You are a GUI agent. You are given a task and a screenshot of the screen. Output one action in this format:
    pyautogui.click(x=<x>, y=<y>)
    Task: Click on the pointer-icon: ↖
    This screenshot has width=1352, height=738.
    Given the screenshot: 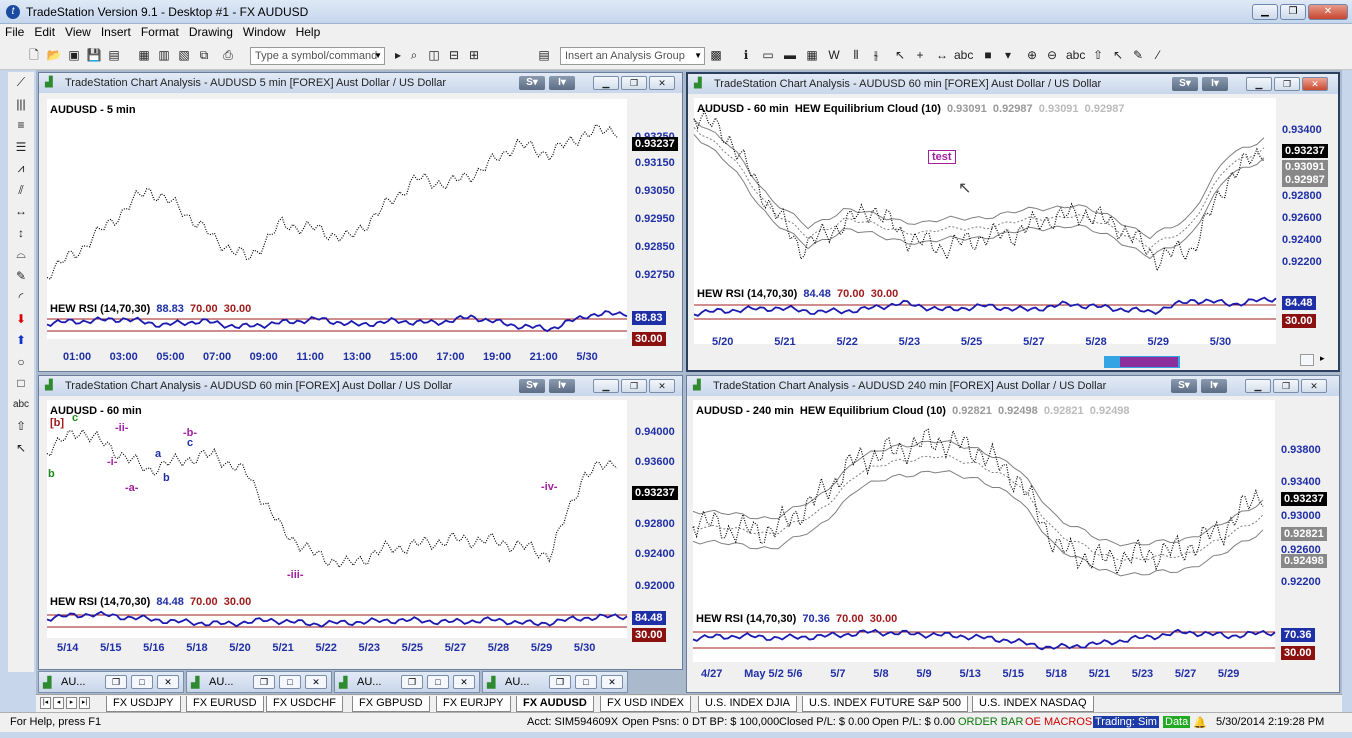 What is the action you would take?
    pyautogui.click(x=900, y=55)
    